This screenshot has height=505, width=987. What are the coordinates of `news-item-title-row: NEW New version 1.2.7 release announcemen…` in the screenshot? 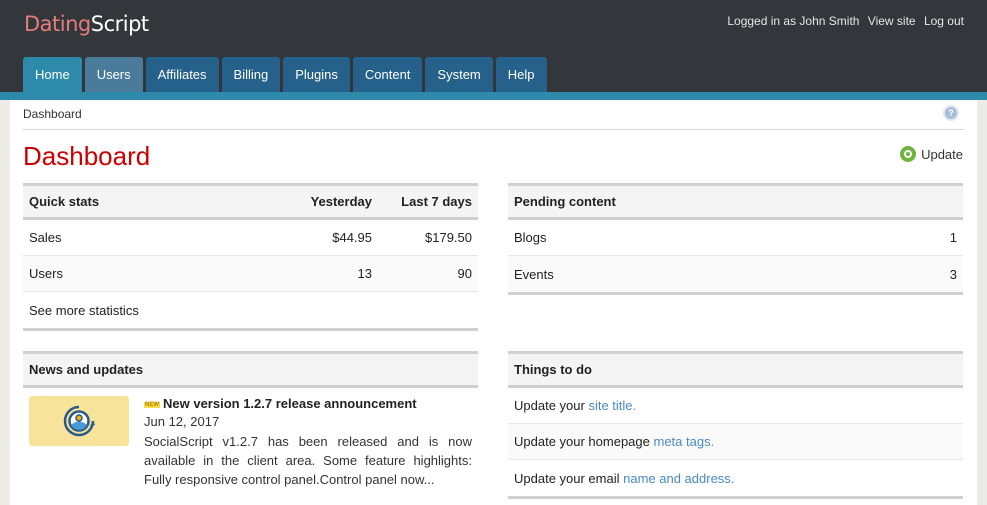 It's located at (308, 403).